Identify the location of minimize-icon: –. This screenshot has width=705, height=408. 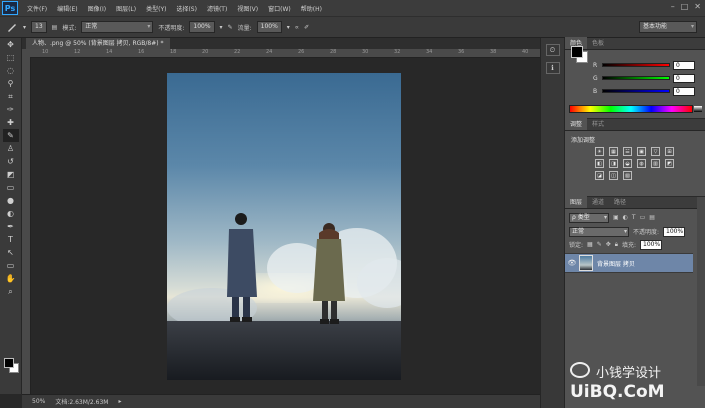
(673, 6).